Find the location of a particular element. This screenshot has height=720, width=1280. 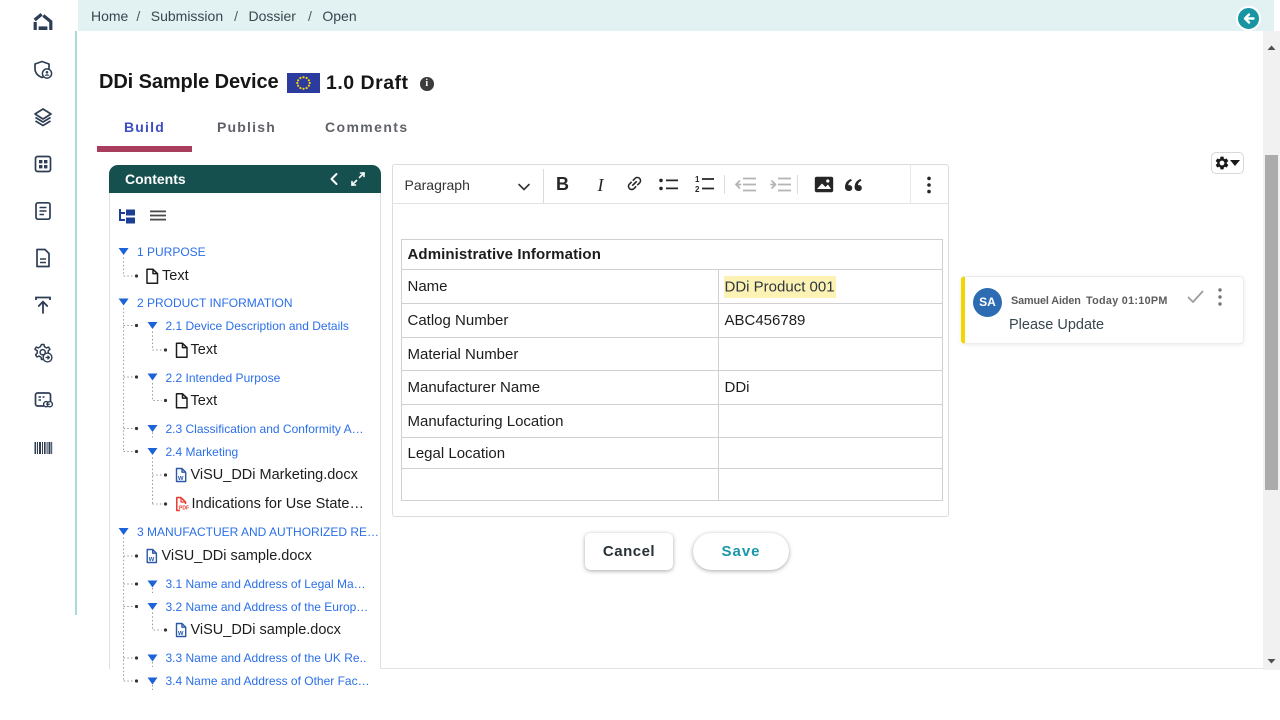

svg-text: 1 is located at coordinates (697, 179).